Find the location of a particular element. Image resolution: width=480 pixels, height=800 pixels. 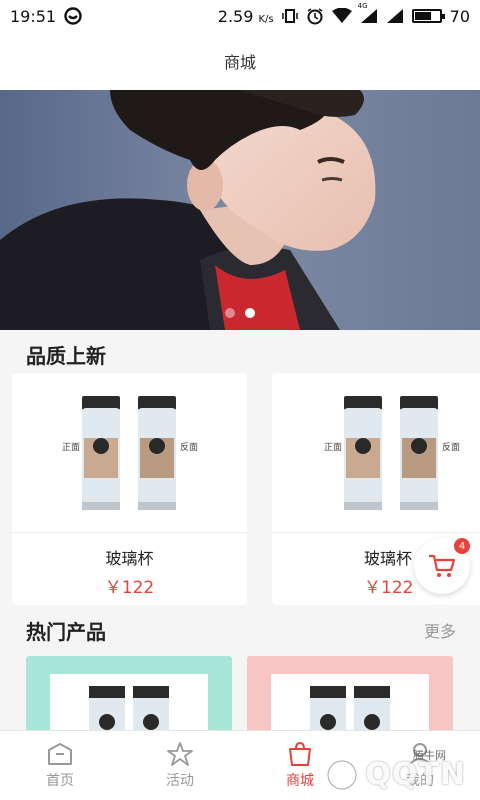

status-time: 19:51 is located at coordinates (33, 16).